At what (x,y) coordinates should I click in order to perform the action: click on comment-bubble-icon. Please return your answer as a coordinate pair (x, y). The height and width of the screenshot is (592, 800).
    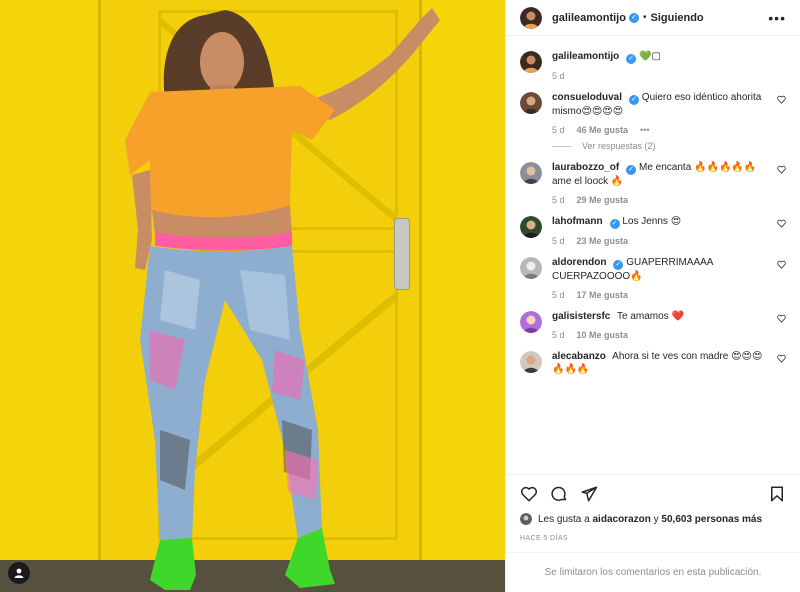
    Looking at the image, I should click on (559, 494).